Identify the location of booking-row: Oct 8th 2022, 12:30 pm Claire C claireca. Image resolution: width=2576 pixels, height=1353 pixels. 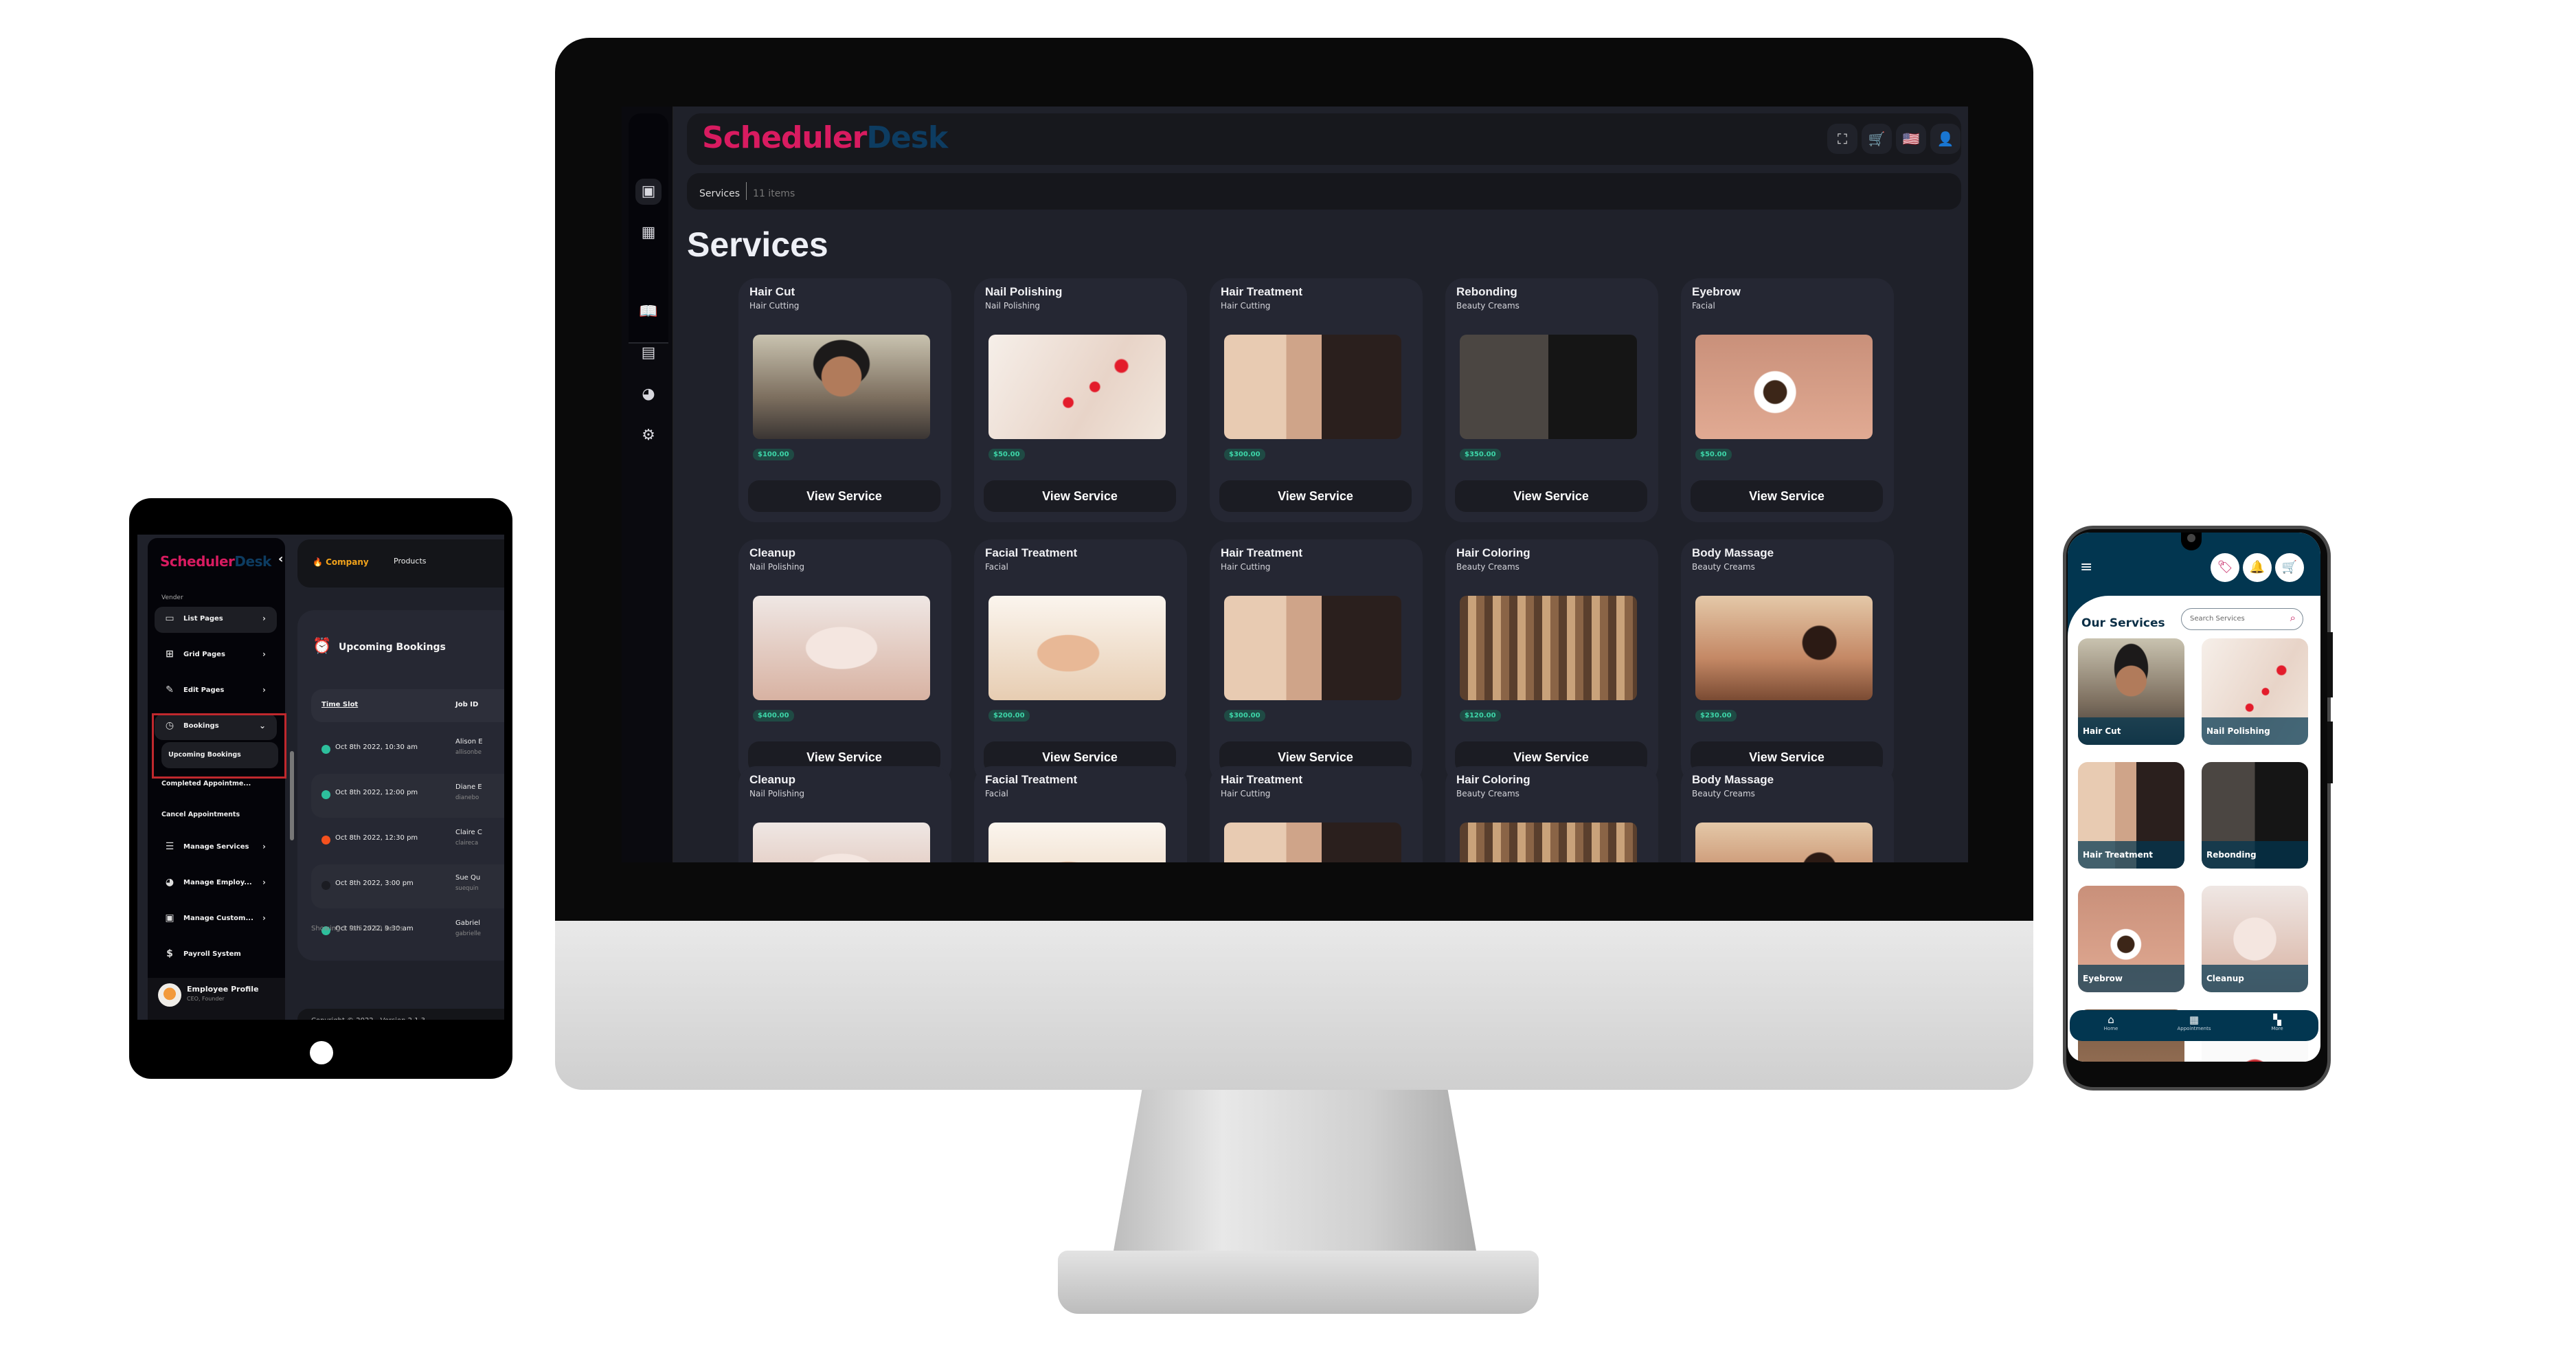
(407, 841).